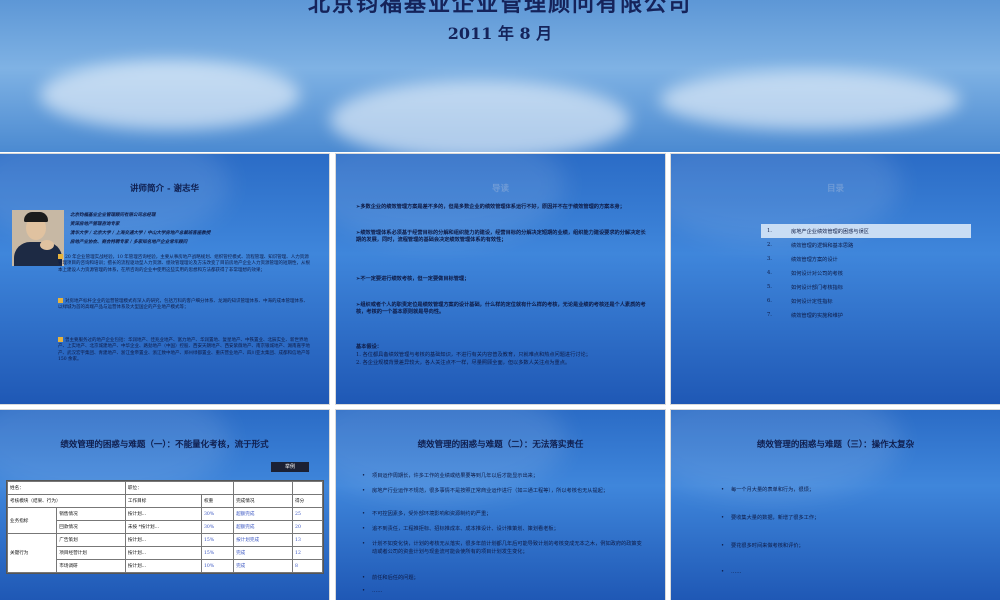 The width and height of the screenshot is (1000, 600). I want to click on bullet-item: 追不到责任，工程推拒标、招标推成本、成本推设计、设计推策划、策划看老板；, so click(502, 529).